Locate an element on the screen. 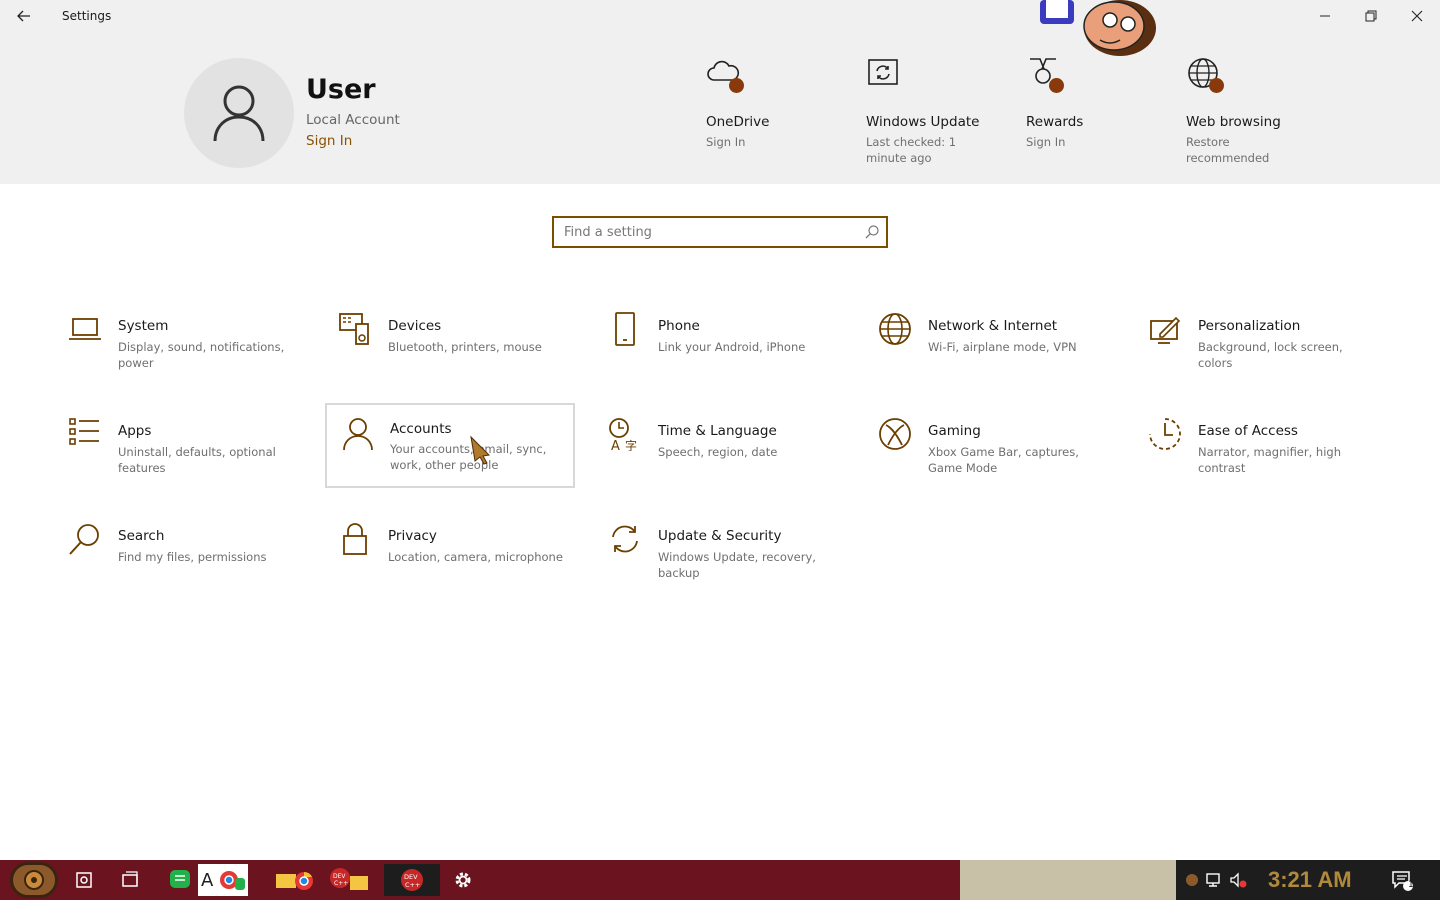 The image size is (1440, 900). category-description: Speech, region, date is located at coordinates (718, 452).